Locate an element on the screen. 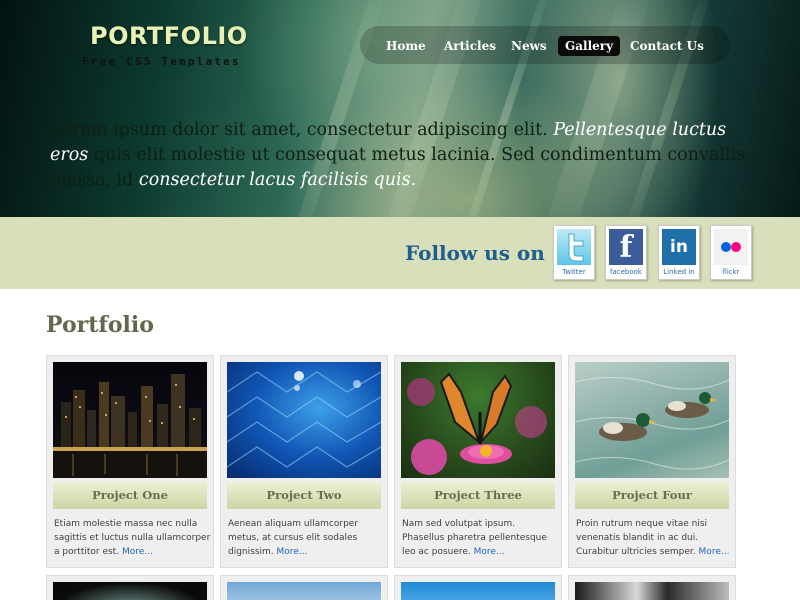 The height and width of the screenshot is (600, 800). facebook-caption: facebook is located at coordinates (626, 272).